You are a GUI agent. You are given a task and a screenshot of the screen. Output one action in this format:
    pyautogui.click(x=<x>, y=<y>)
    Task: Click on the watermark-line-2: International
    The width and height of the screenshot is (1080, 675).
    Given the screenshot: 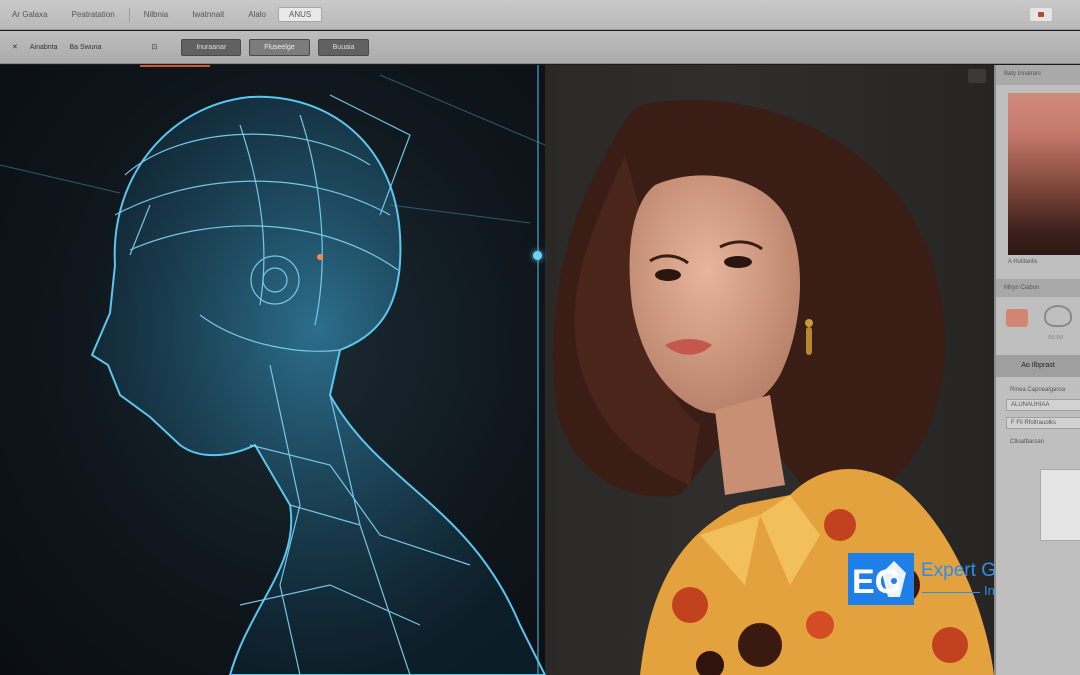 What is the action you would take?
    pyautogui.click(x=989, y=590)
    